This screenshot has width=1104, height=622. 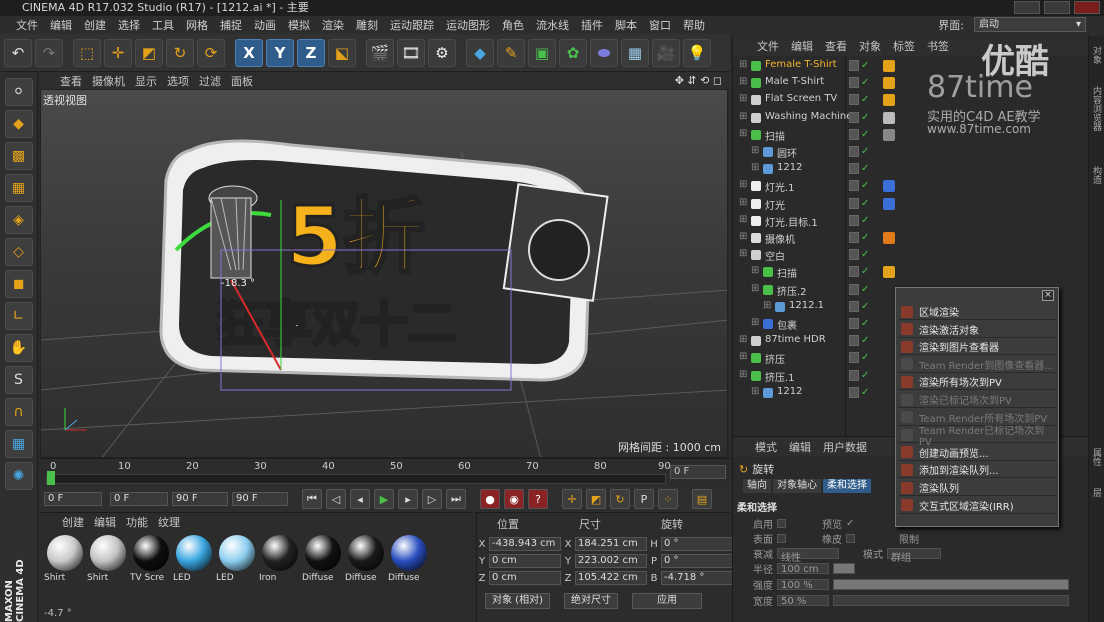 What do you see at coordinates (552, 25) in the screenshot?
I see `menu-pipeline: 流水线` at bounding box center [552, 25].